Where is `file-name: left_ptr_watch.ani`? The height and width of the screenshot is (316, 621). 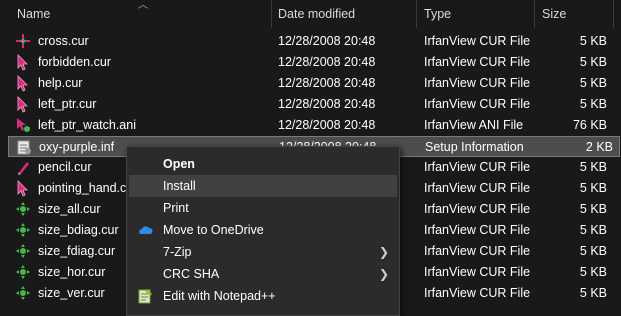 file-name: left_ptr_watch.ani is located at coordinates (87, 125).